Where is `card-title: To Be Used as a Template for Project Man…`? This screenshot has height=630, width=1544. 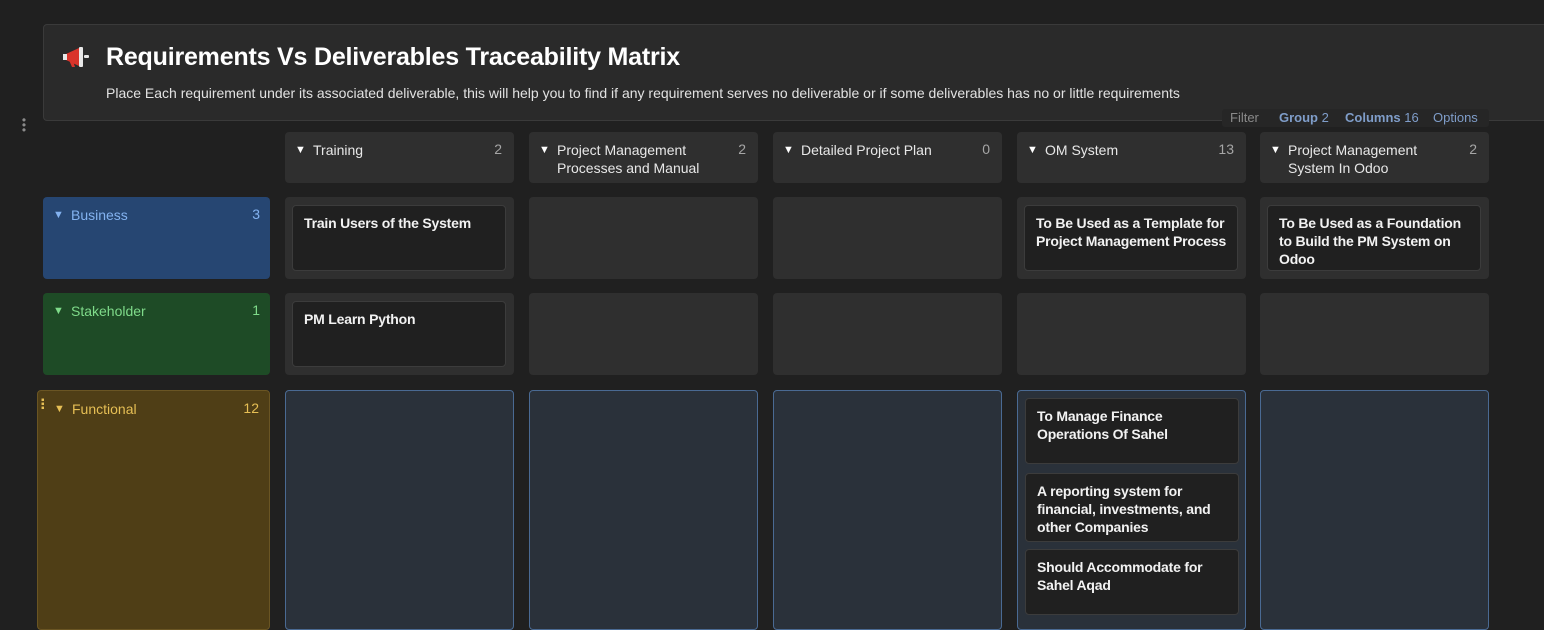 card-title: To Be Used as a Template for Project Man… is located at coordinates (1131, 232).